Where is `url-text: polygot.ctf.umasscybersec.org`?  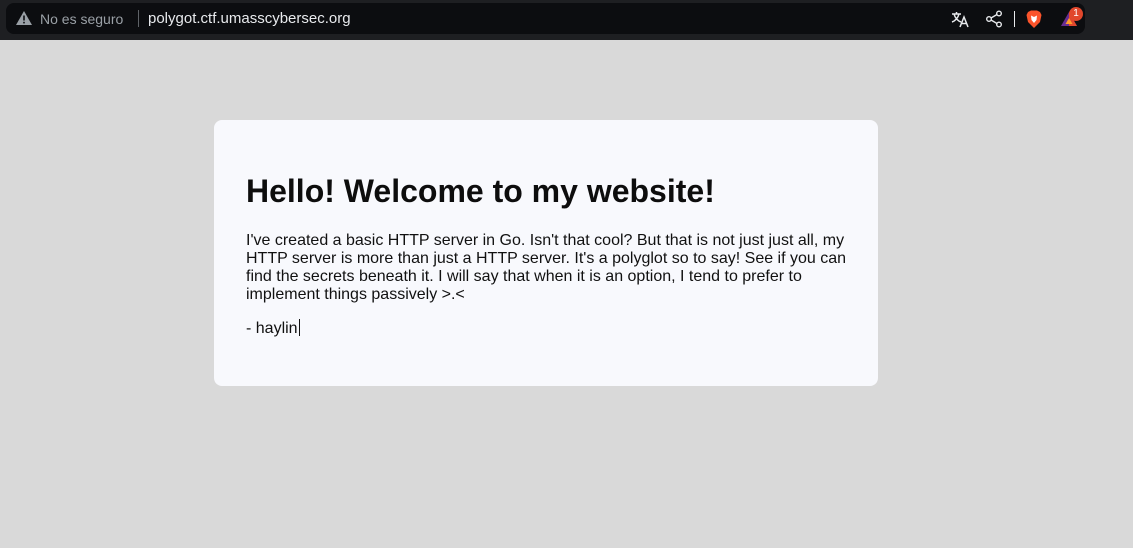 url-text: polygot.ctf.umasscybersec.org is located at coordinates (249, 18).